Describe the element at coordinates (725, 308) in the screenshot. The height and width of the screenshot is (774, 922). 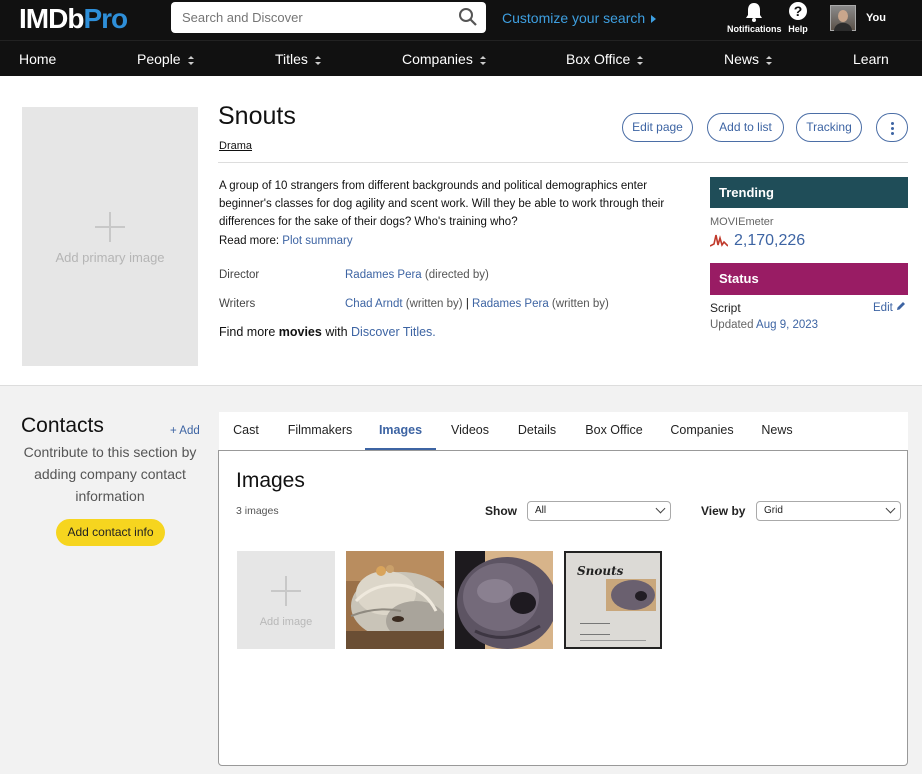
I see `status-value: Script` at that location.